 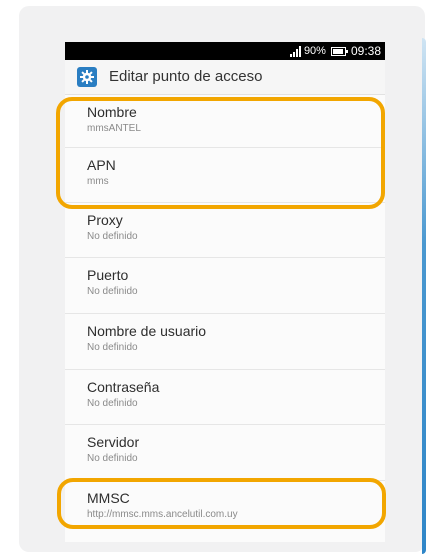 I want to click on field-value: mms, so click(x=98, y=181).